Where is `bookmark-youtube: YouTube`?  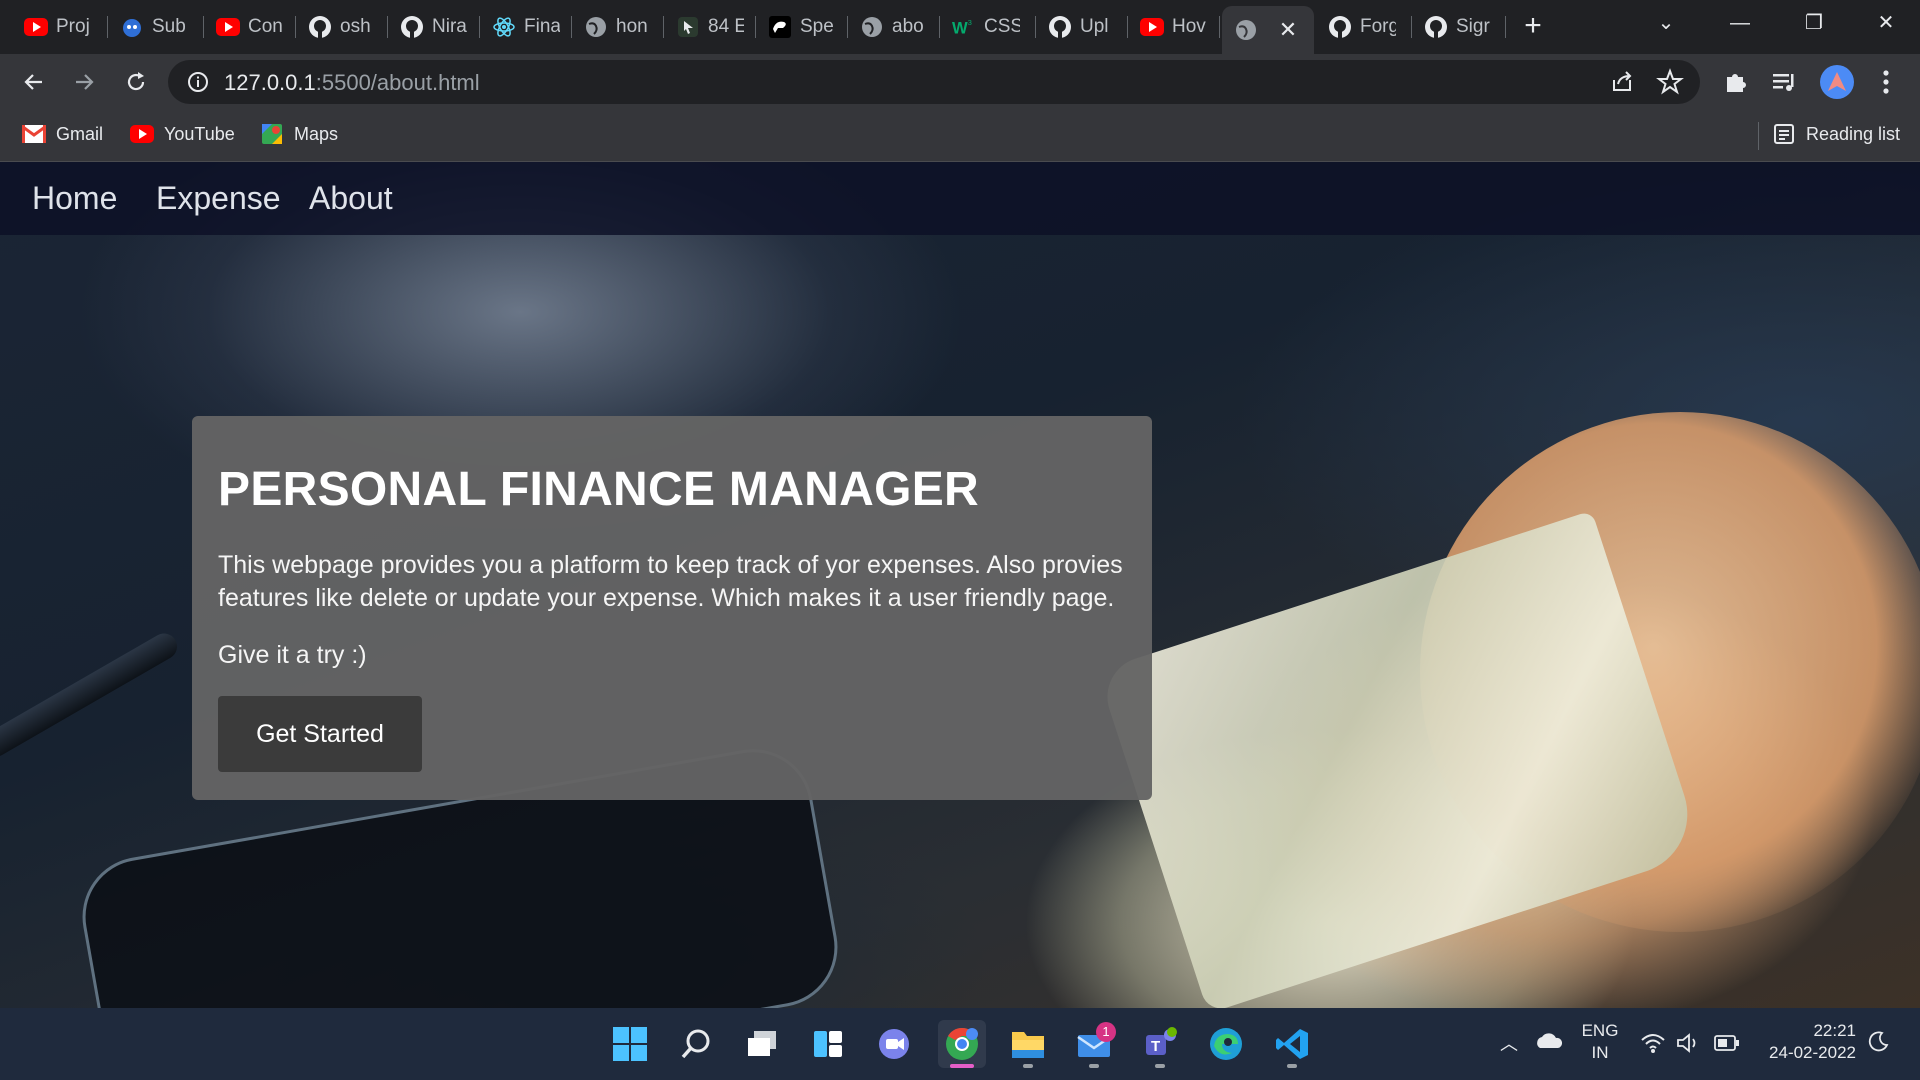
bookmark-youtube: YouTube is located at coordinates (182, 134).